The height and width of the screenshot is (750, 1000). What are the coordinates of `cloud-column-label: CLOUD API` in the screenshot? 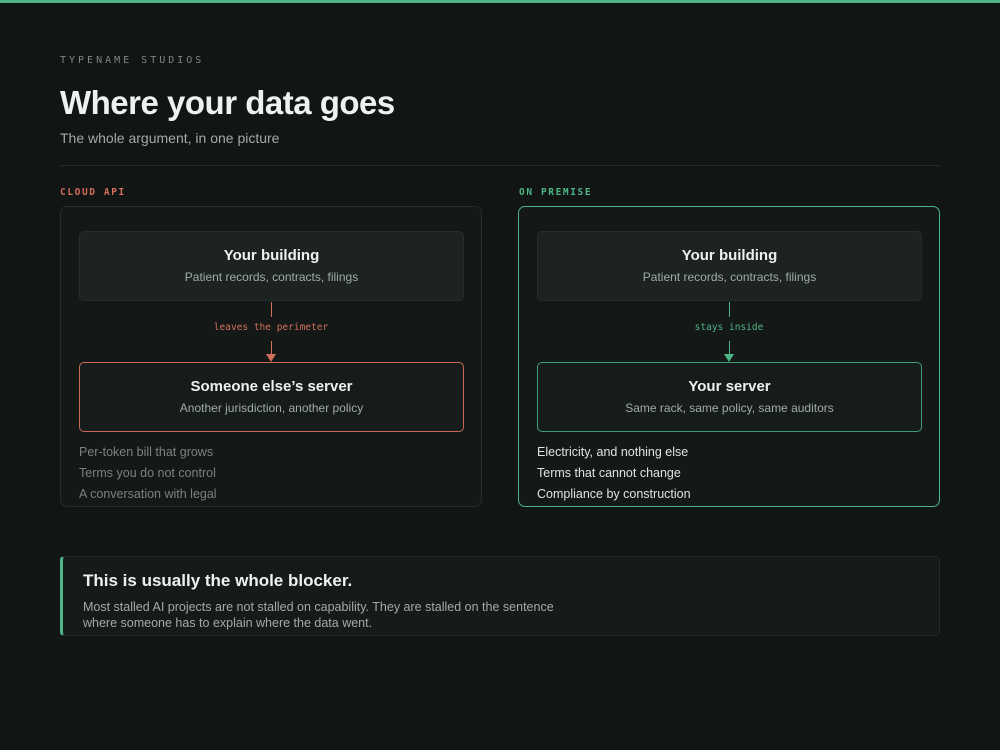 It's located at (93, 192).